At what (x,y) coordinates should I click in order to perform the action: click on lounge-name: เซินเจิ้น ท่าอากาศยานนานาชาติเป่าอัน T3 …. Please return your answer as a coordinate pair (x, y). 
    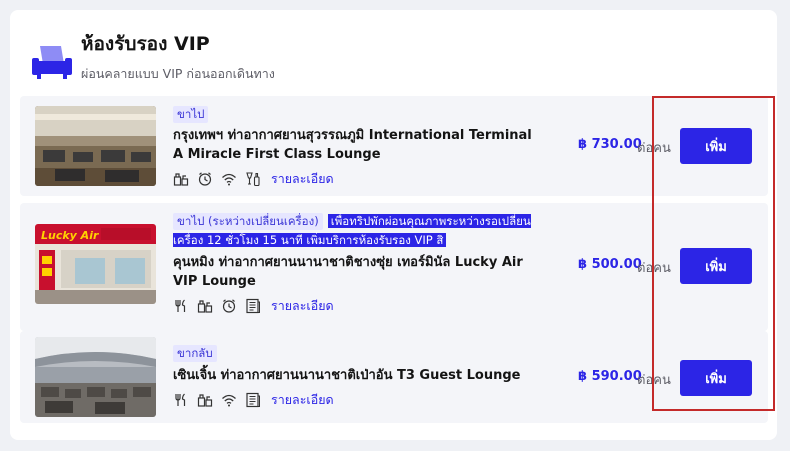
    Looking at the image, I should click on (347, 375).